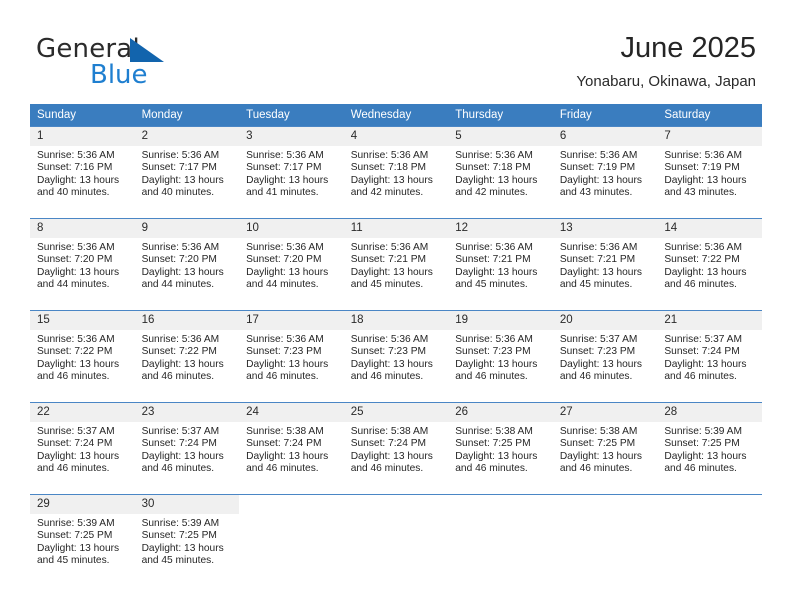 Image resolution: width=792 pixels, height=612 pixels. I want to click on weekday-header-thursday: Thursday, so click(500, 115).